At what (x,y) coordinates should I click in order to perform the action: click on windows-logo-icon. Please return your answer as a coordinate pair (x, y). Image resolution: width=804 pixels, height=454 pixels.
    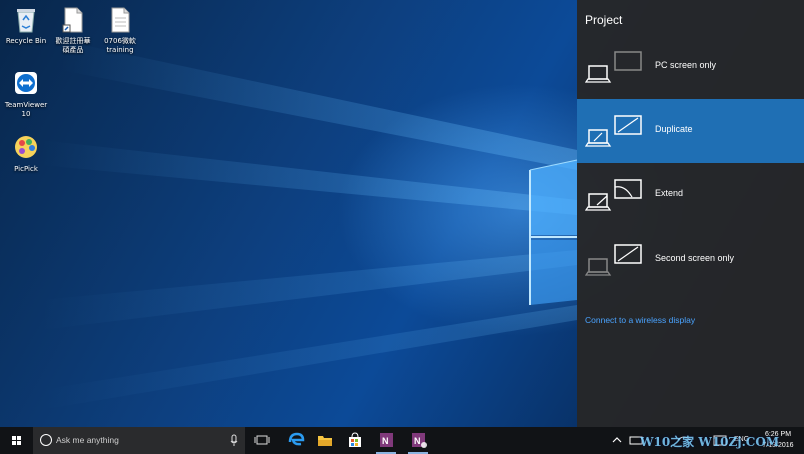
    Looking at the image, I should click on (16, 440).